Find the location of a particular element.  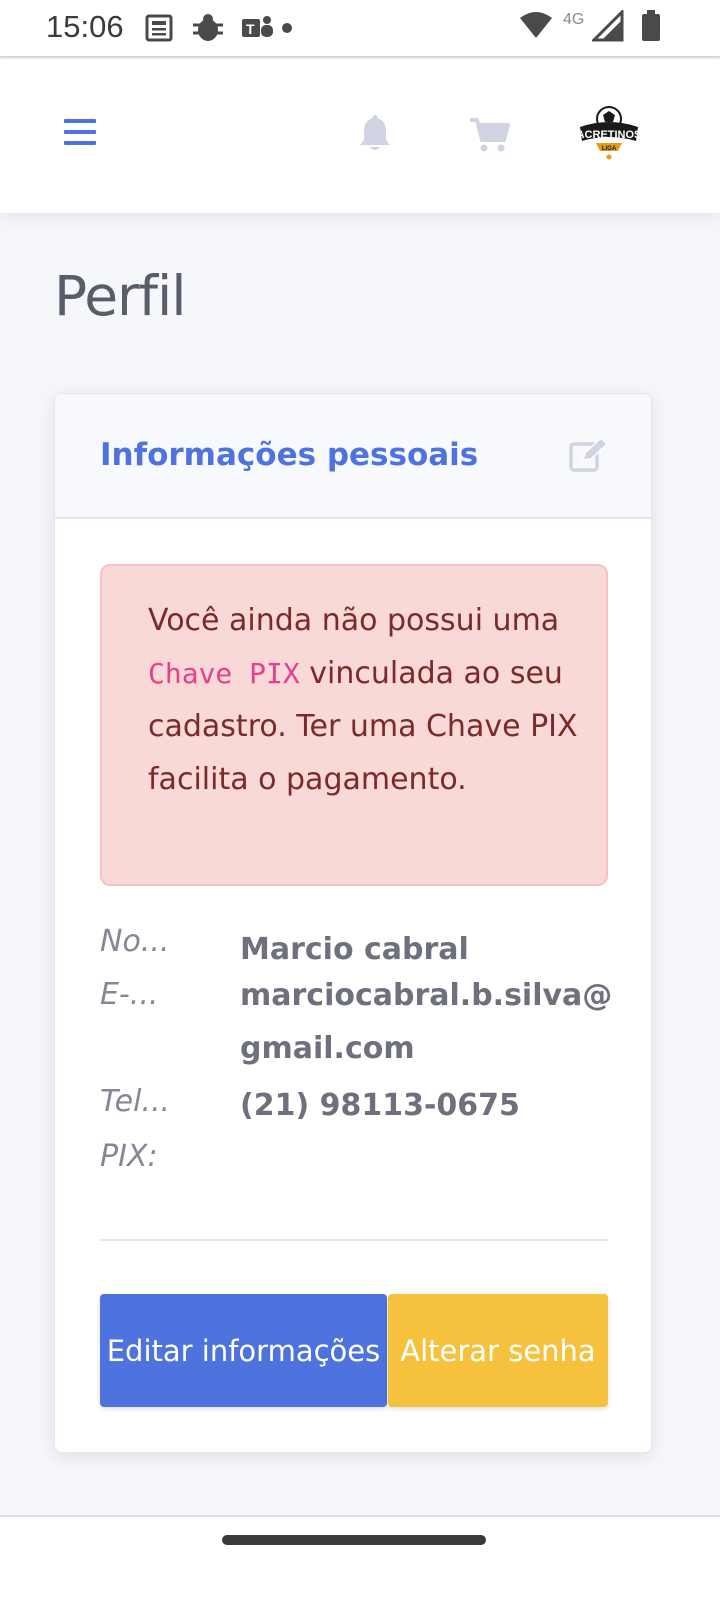

svg-text: T is located at coordinates (250, 29).